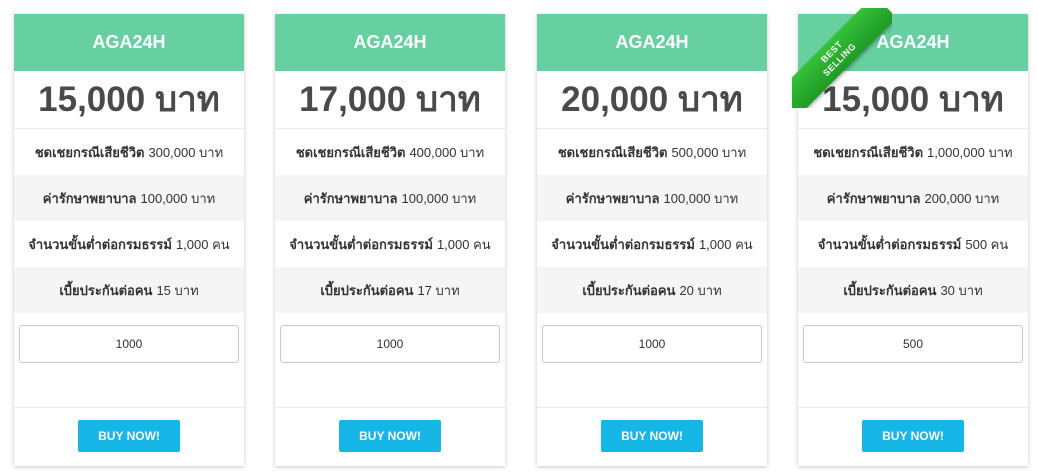 Image resolution: width=1038 pixels, height=474 pixels. I want to click on plan-price: 20,000 บาท, so click(652, 100).